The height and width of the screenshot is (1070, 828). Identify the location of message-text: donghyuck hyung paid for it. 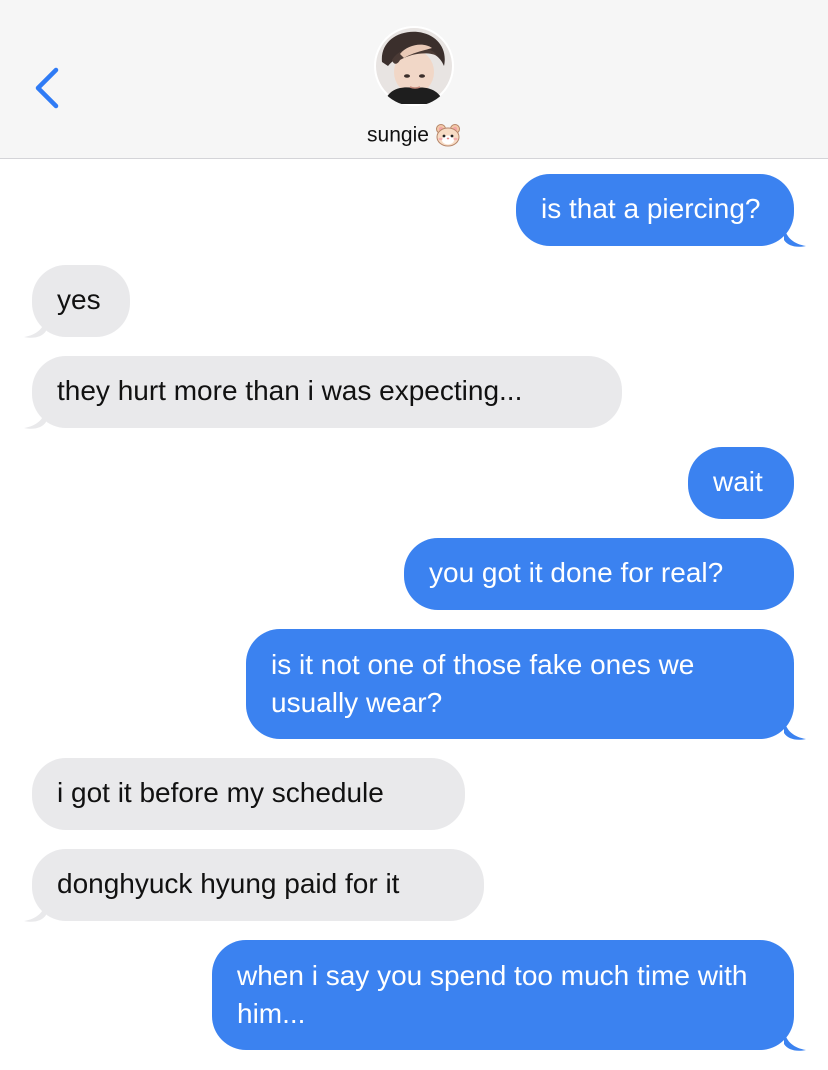
(228, 883).